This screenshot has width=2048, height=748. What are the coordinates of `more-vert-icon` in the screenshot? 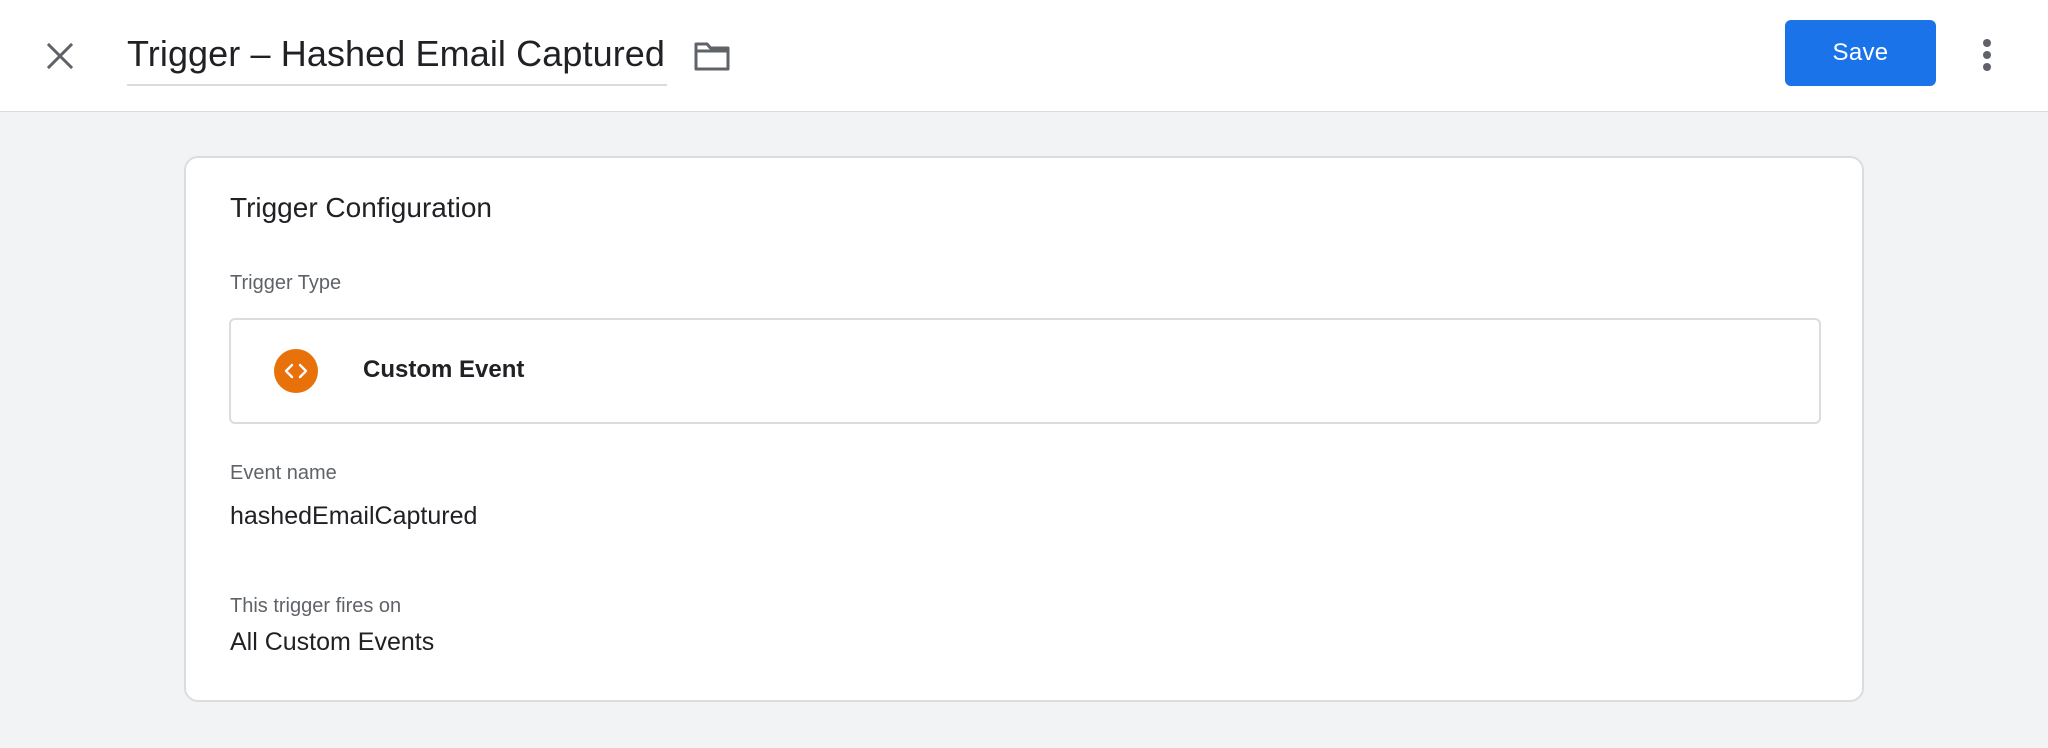 It's located at (1987, 55).